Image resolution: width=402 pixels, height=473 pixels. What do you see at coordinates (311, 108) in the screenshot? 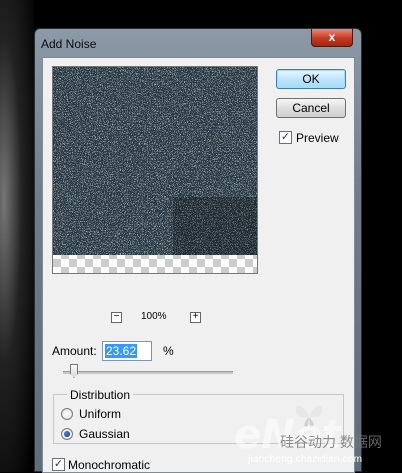
I see `cancel-button: Cancel` at bounding box center [311, 108].